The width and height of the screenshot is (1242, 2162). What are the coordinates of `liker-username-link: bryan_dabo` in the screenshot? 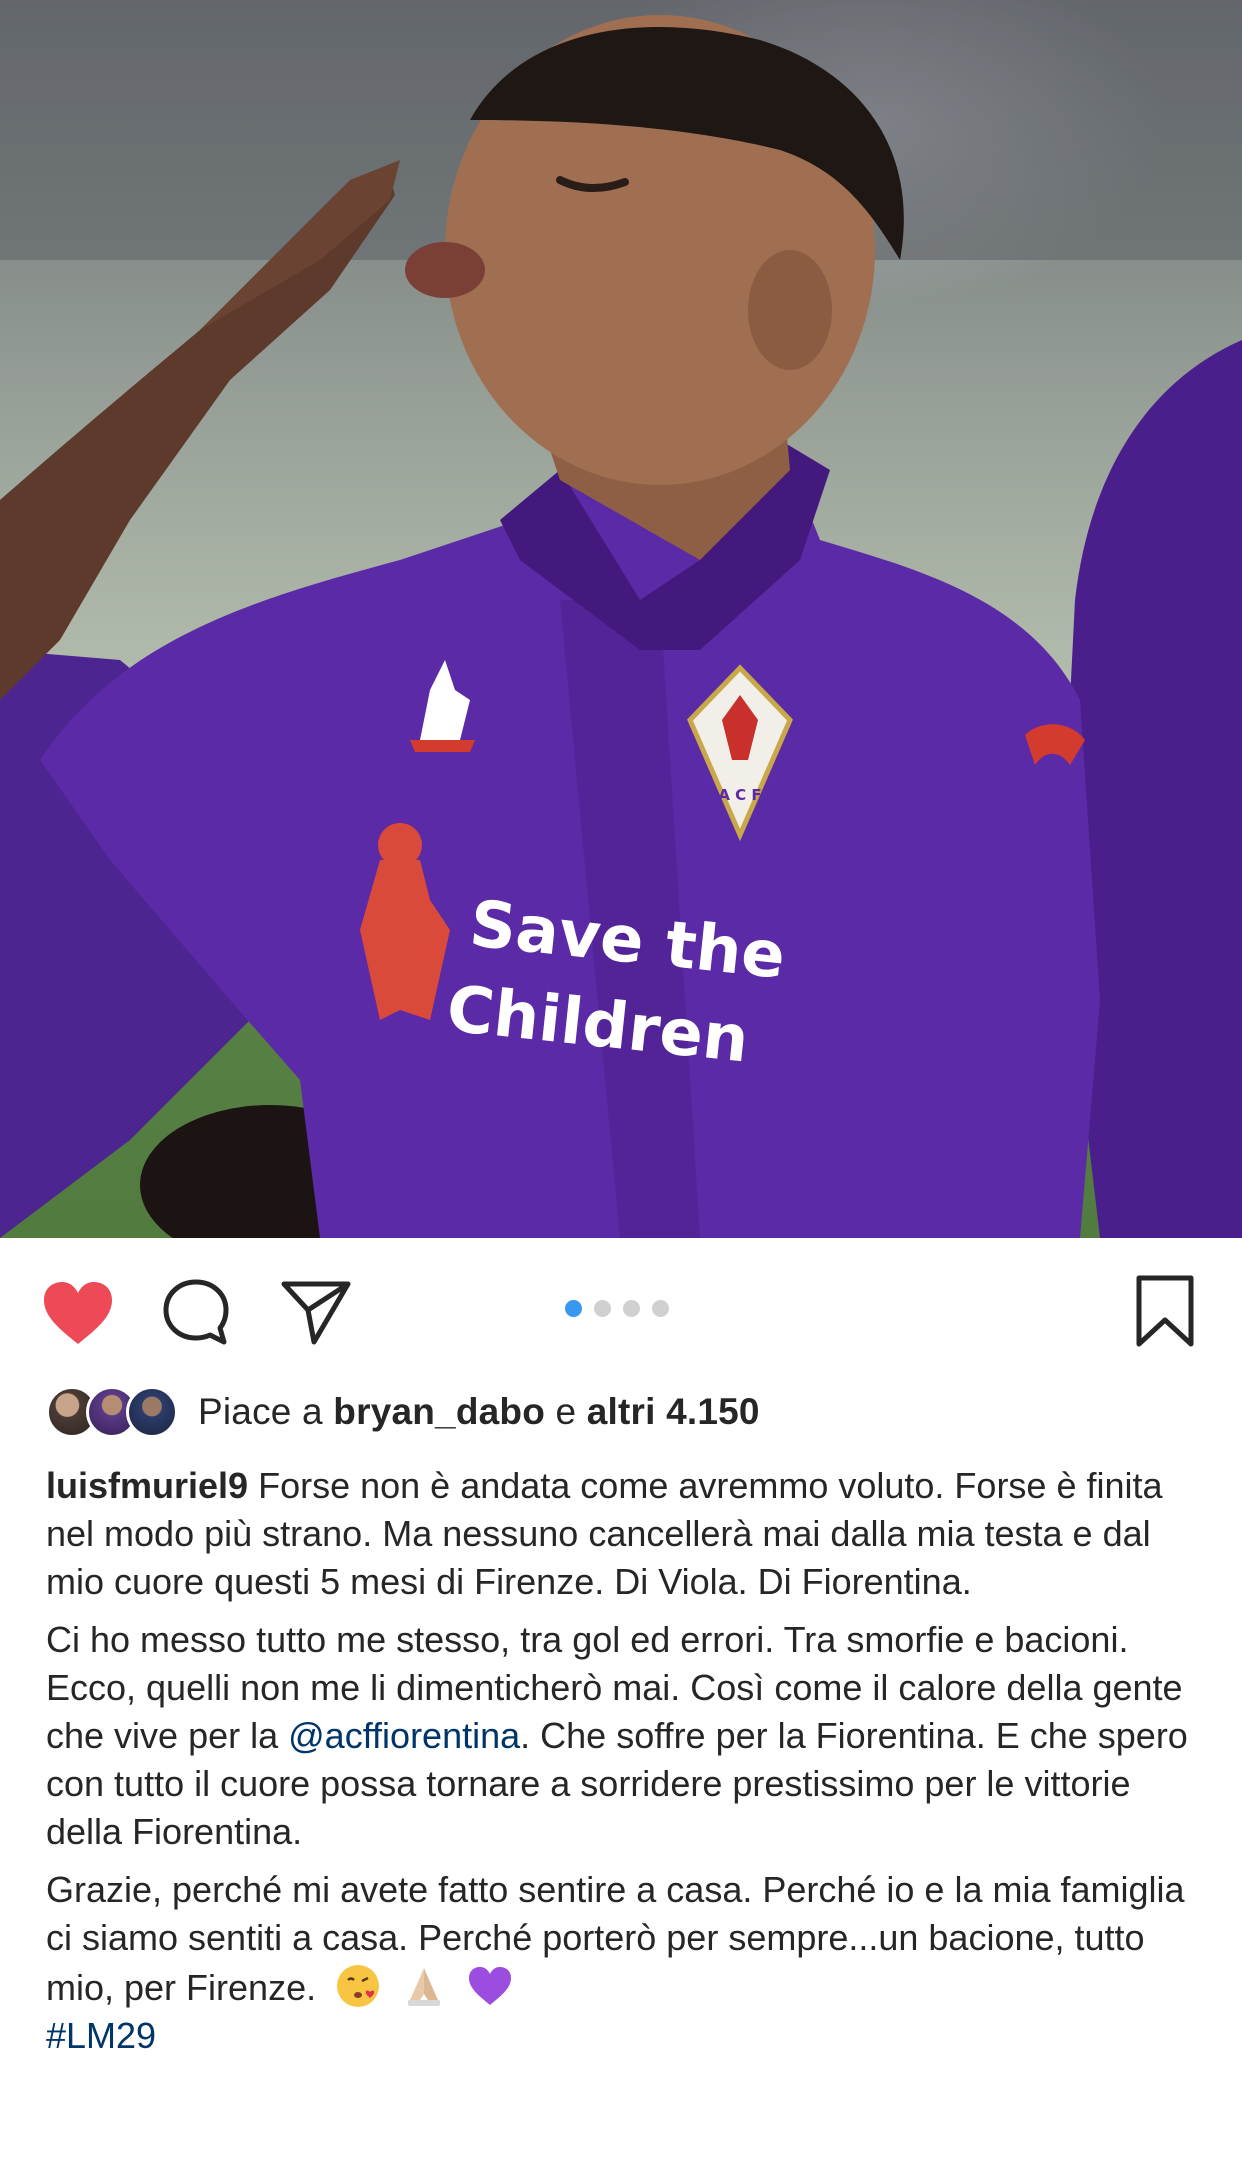 It's located at (439, 1411).